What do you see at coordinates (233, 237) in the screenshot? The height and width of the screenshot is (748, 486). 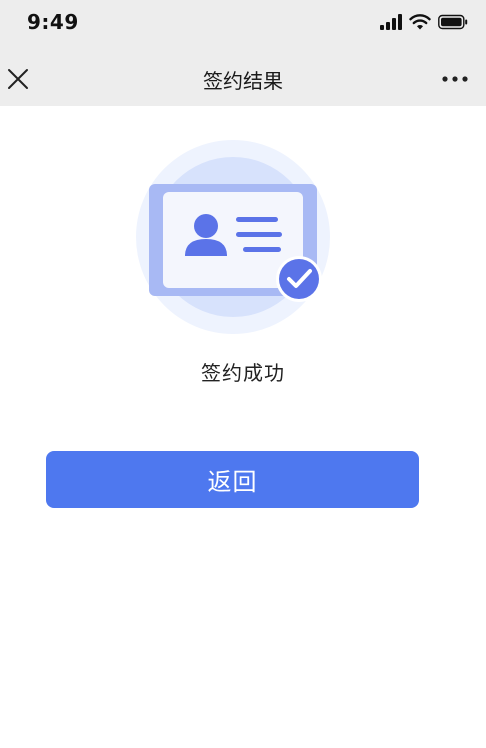 I see `id-card-check-icon` at bounding box center [233, 237].